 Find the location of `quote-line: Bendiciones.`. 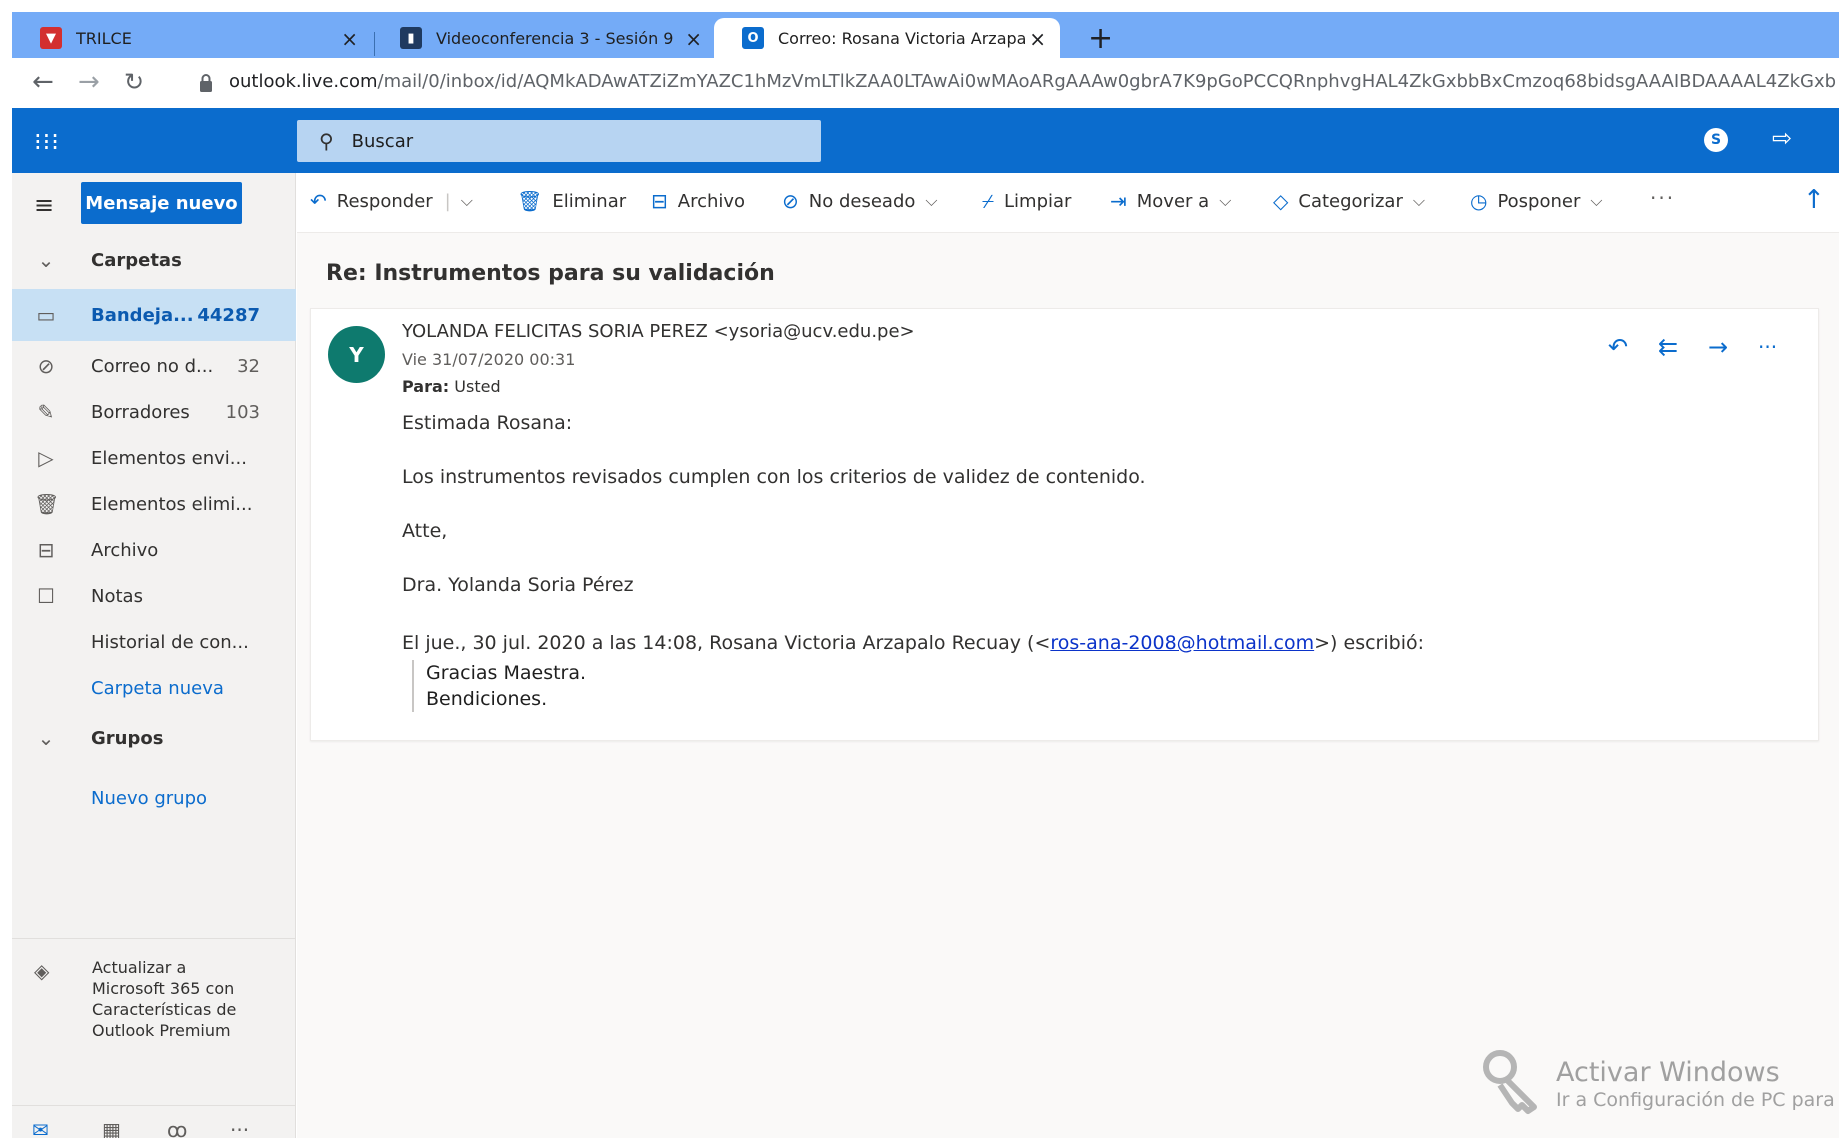

quote-line: Bendiciones. is located at coordinates (487, 699).